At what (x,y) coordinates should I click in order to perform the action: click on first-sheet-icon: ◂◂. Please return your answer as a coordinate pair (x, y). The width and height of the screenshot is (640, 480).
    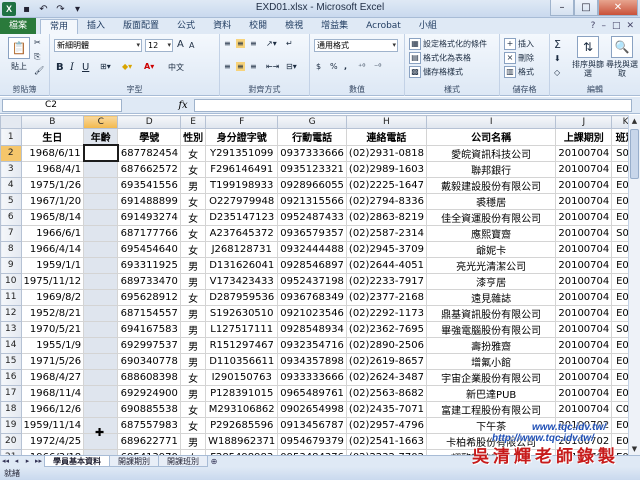
    Looking at the image, I should click on (5, 461).